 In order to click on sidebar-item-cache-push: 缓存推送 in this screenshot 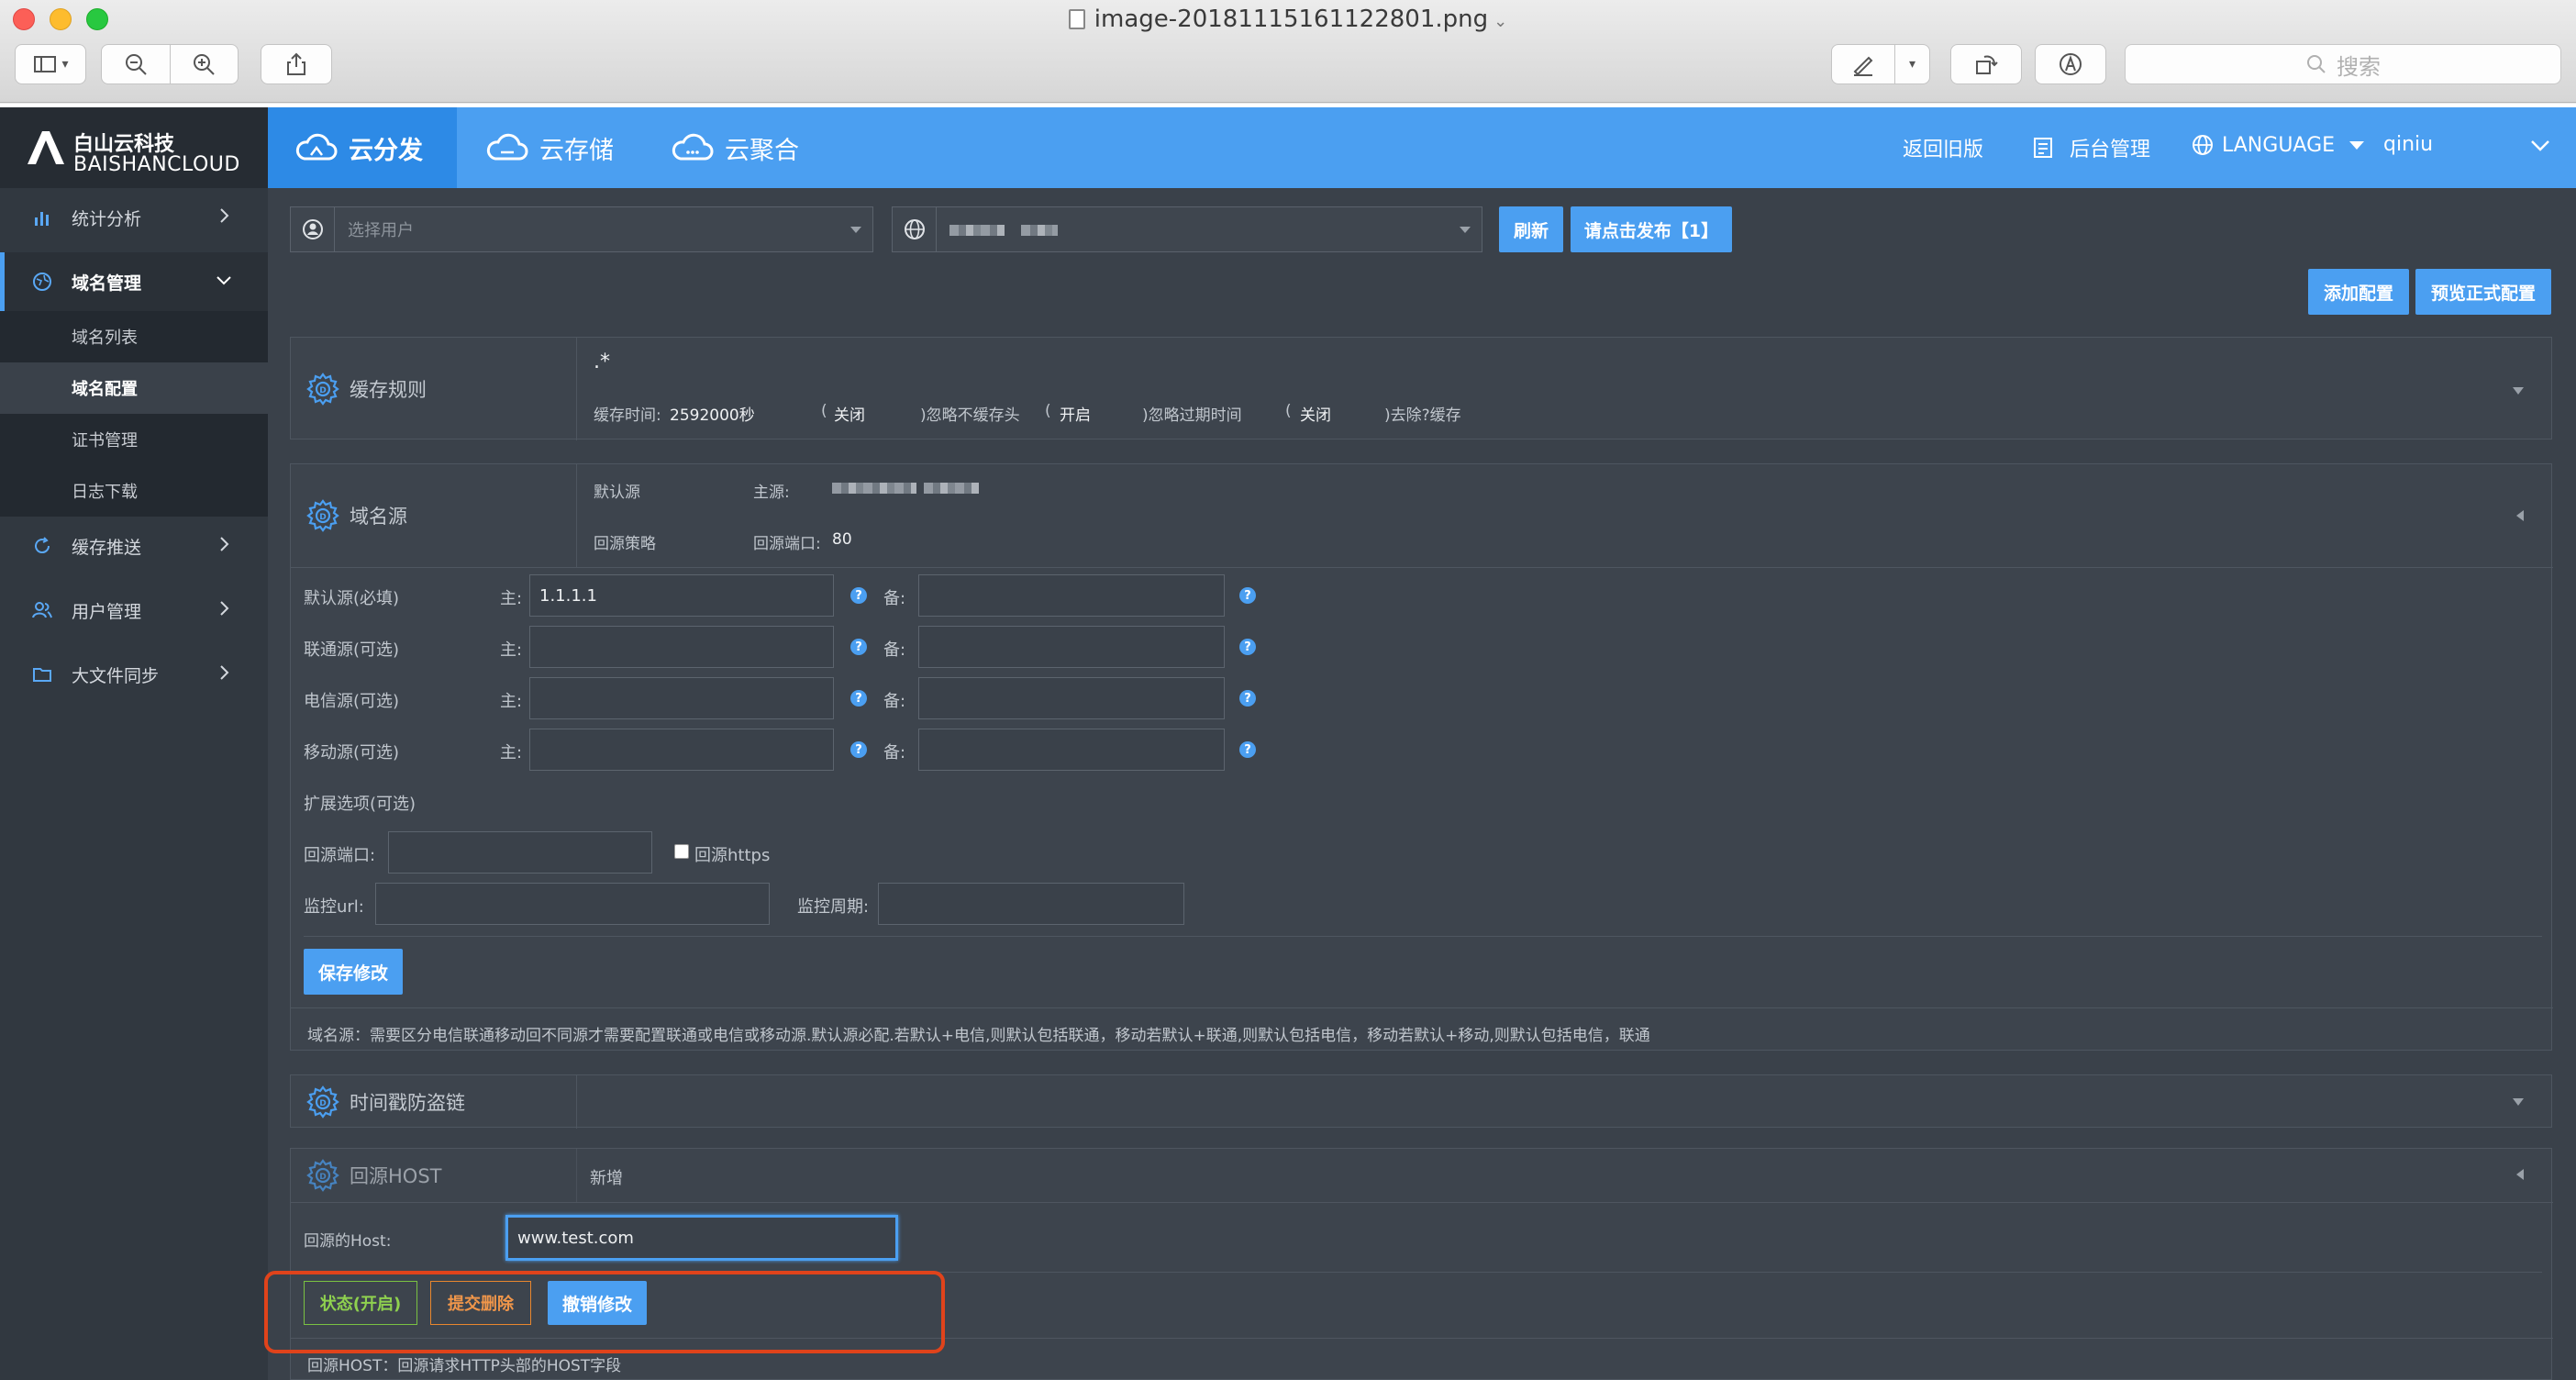, I will do `click(134, 546)`.